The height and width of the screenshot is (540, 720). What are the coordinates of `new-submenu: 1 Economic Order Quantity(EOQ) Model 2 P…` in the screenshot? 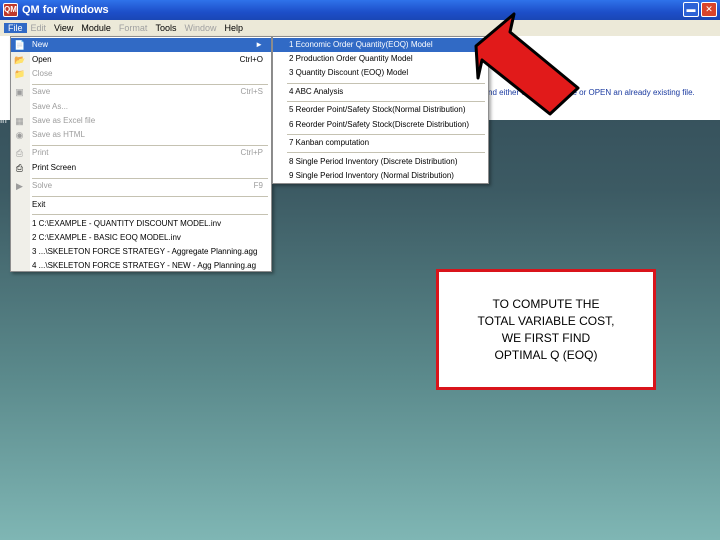 It's located at (380, 110).